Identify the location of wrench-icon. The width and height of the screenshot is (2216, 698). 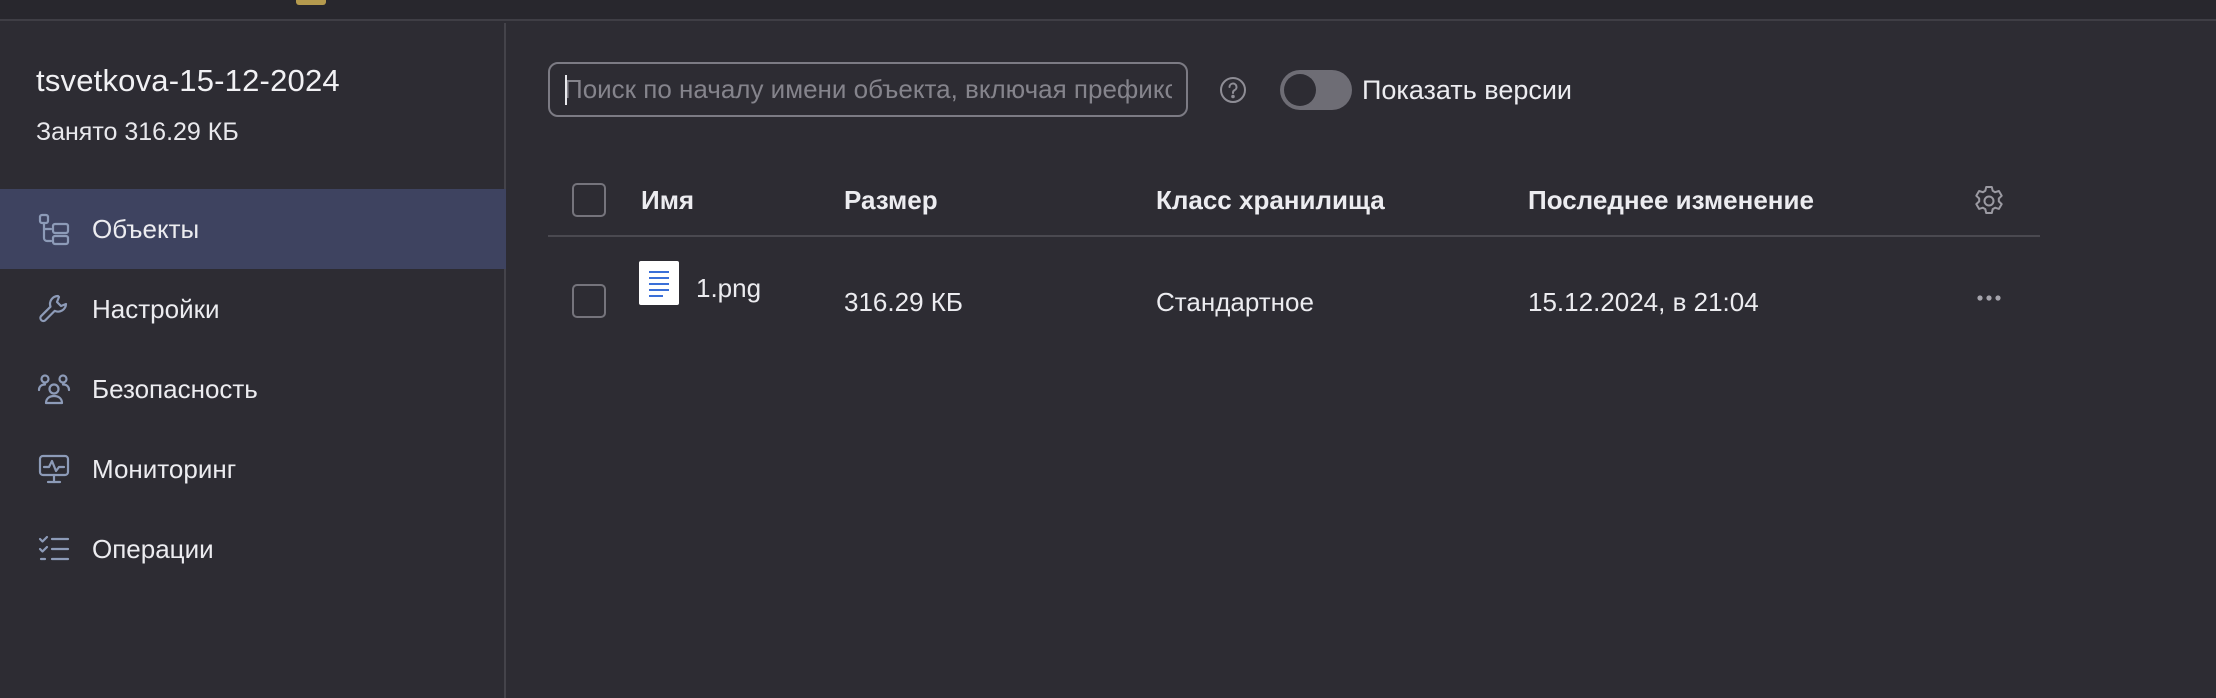
(54, 309).